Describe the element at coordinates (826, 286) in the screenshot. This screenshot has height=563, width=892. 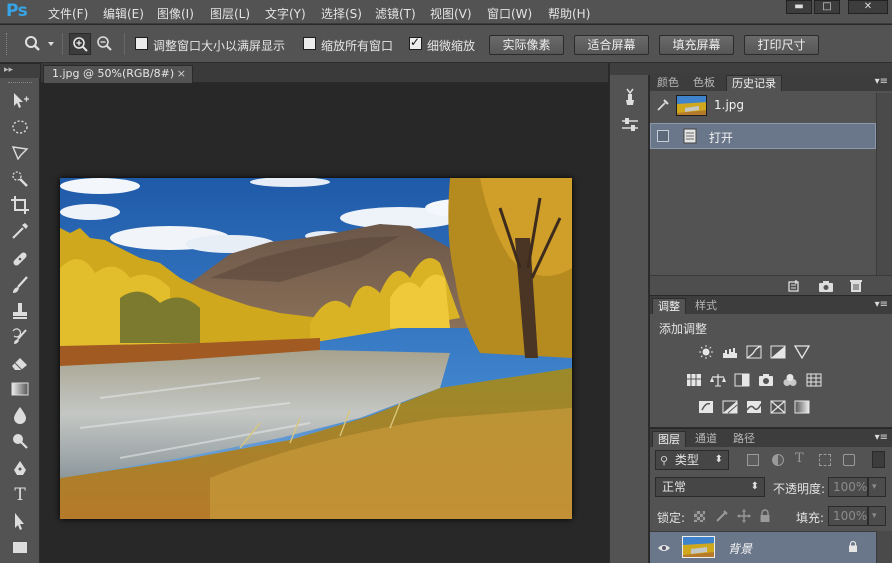
I see `camera-snapshot-icon` at that location.